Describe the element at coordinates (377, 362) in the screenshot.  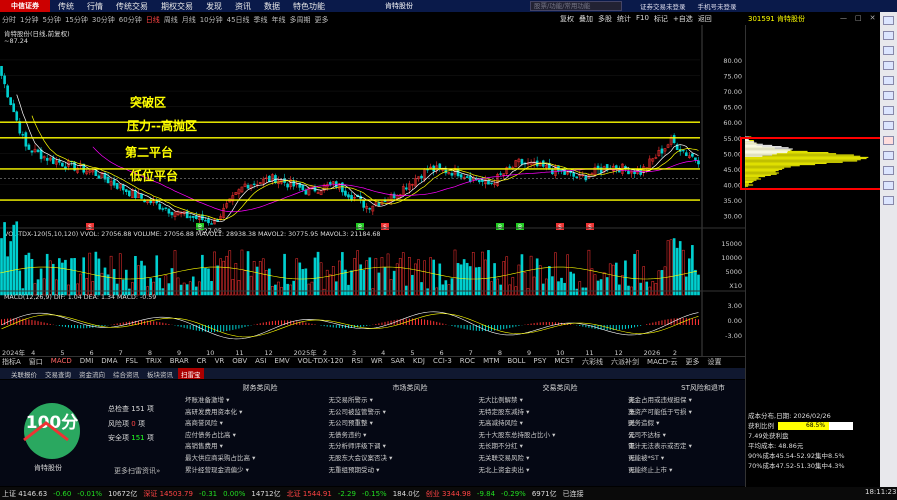
I see `indicator-tab-15: WR` at that location.